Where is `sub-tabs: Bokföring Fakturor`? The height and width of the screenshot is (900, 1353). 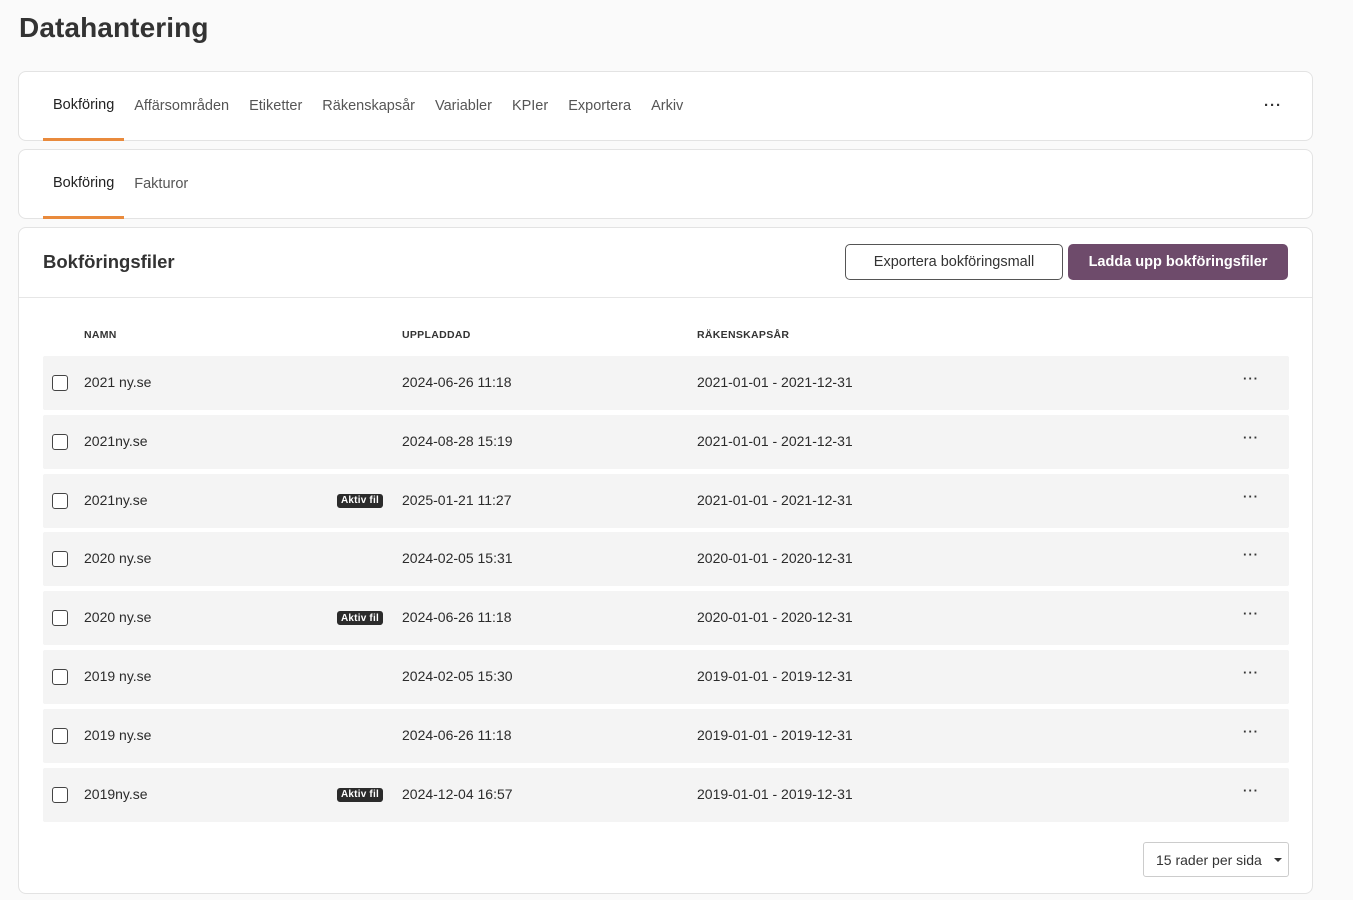 sub-tabs: Bokföring Fakturor is located at coordinates (120, 184).